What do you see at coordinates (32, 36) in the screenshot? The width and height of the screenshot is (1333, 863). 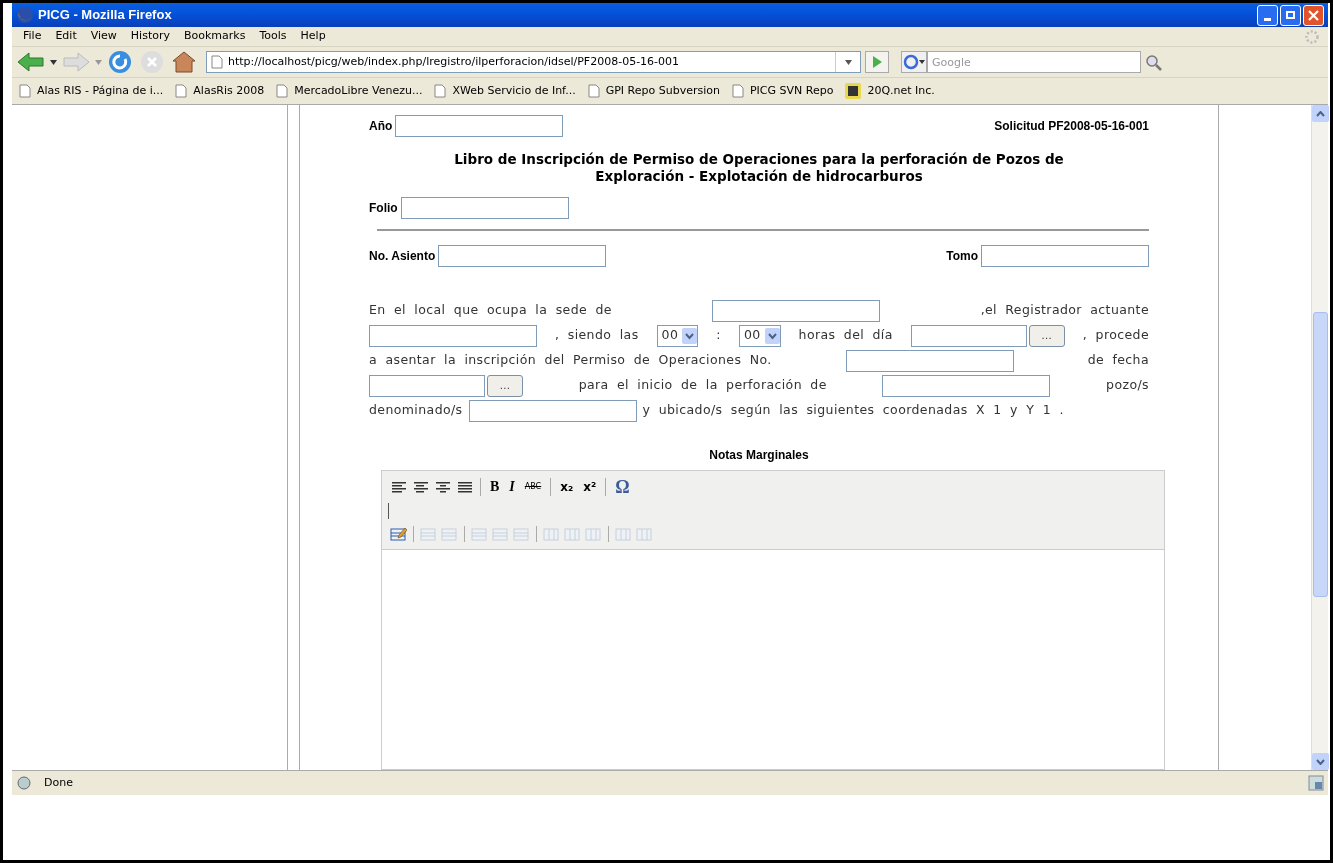 I see `menu-item: File` at bounding box center [32, 36].